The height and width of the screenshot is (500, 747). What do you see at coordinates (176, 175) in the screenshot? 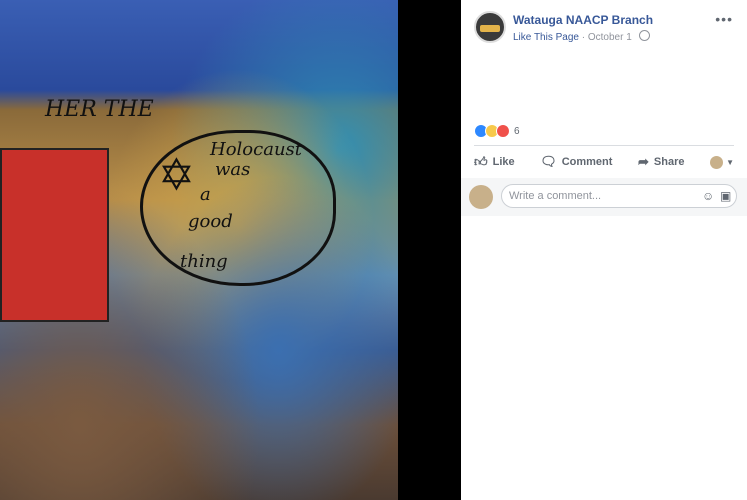
I see `star-of-david-icon: ✡` at bounding box center [176, 175].